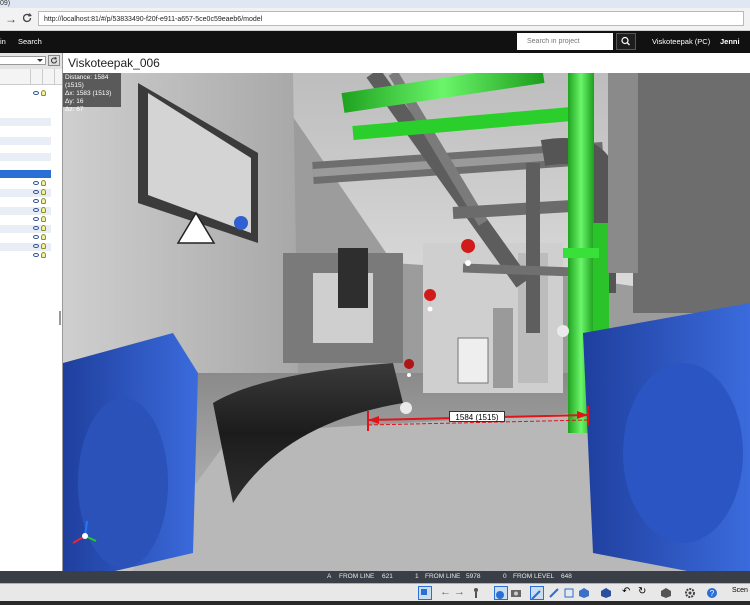 This screenshot has width=750, height=605. What do you see at coordinates (417, 576) in the screenshot?
I see `axis-1-label: 1` at bounding box center [417, 576].